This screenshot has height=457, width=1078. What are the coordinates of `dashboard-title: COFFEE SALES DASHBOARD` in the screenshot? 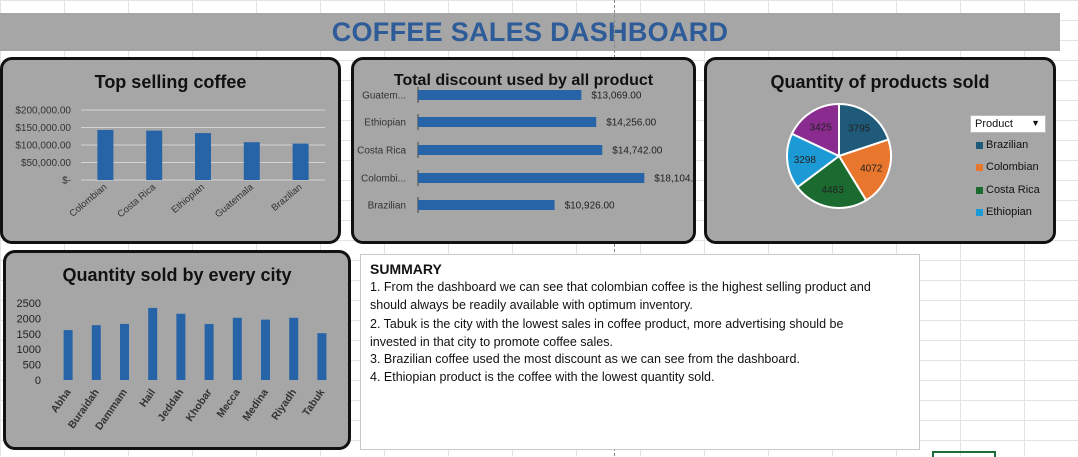 It's located at (530, 32).